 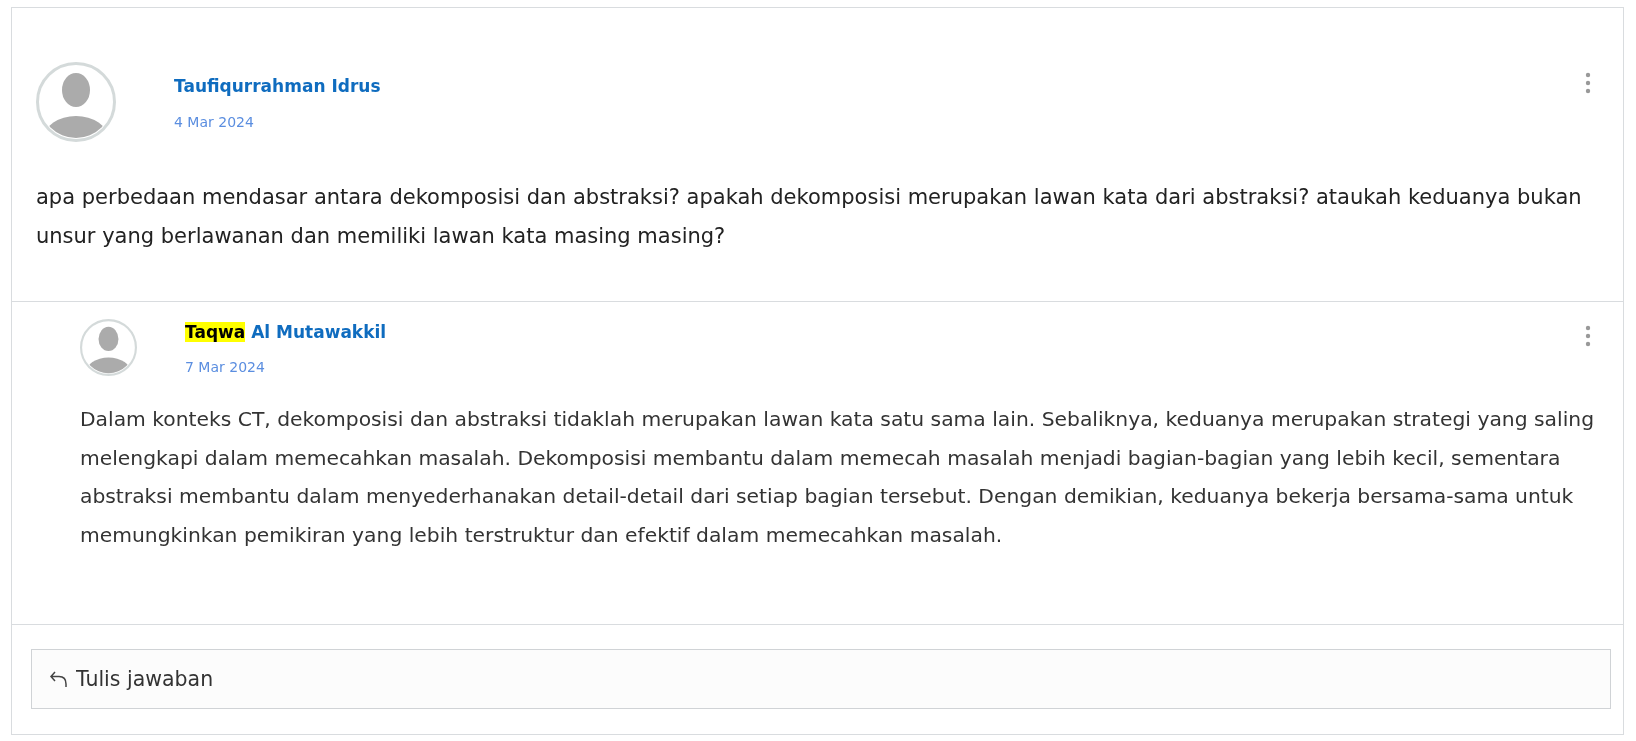 I want to click on author-link: Taqwa Al Mutawakkil, so click(x=286, y=332).